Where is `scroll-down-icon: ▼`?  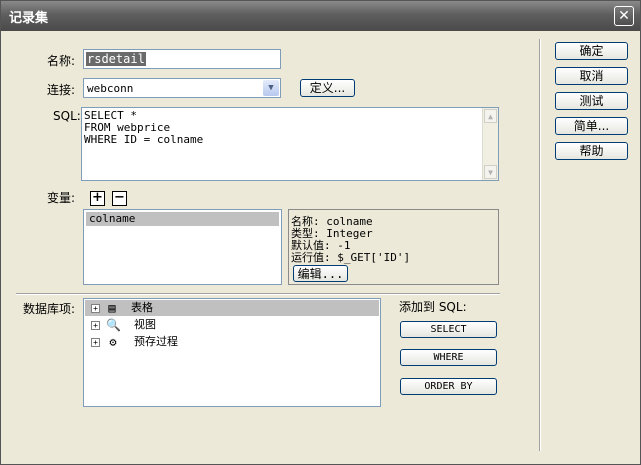
scroll-down-icon: ▼ is located at coordinates (490, 172).